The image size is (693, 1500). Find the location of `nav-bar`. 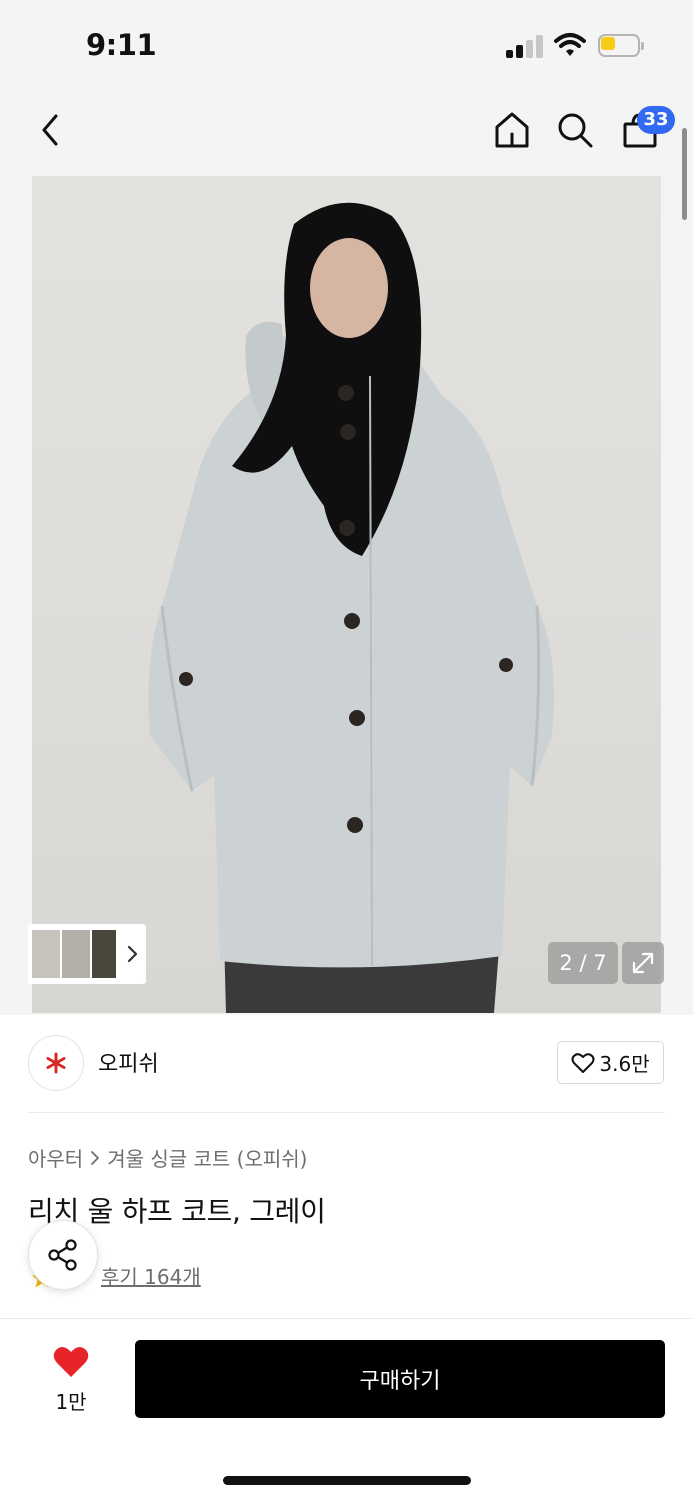

nav-bar is located at coordinates (346, 131).